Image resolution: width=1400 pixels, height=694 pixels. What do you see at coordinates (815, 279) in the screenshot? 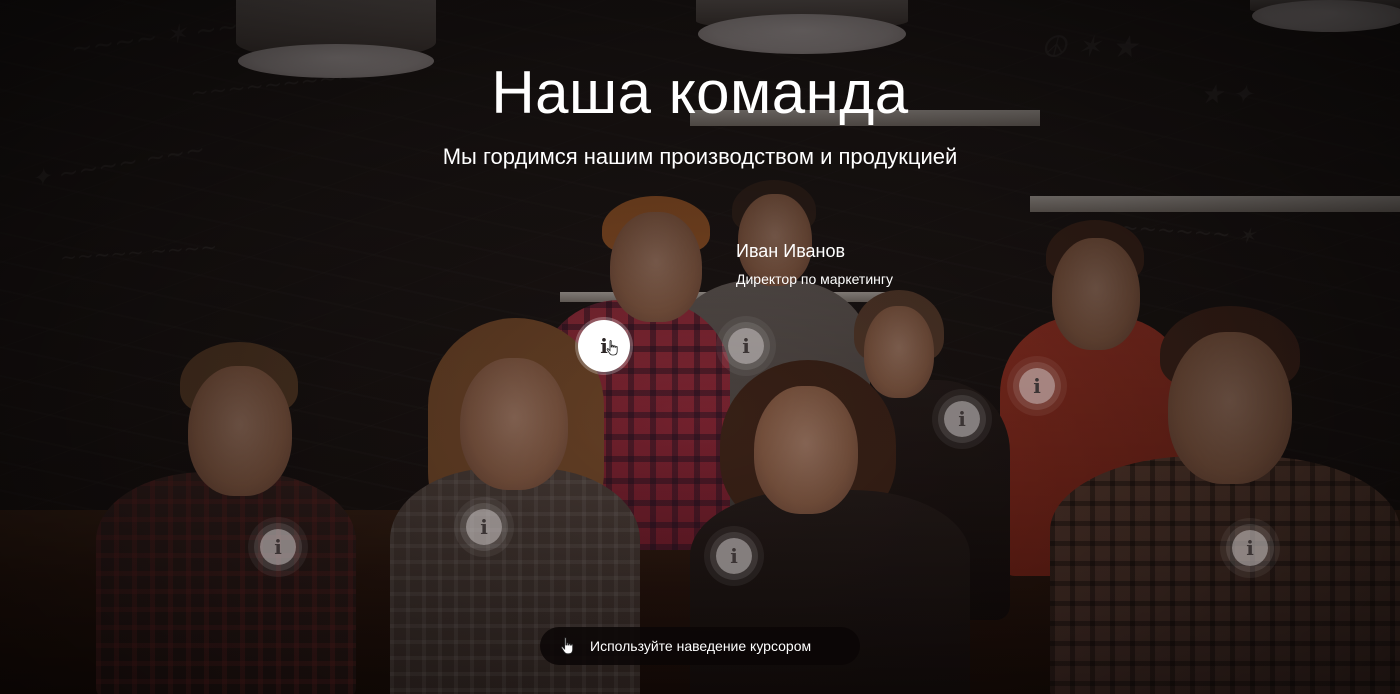
I see `member-role: Директор по маркетингу` at bounding box center [815, 279].